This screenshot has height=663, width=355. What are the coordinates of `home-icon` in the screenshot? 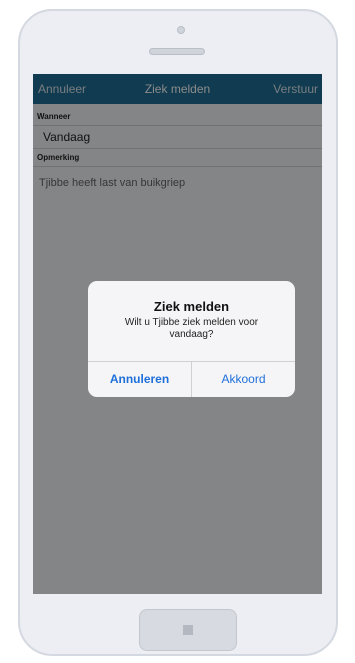 It's located at (188, 630).